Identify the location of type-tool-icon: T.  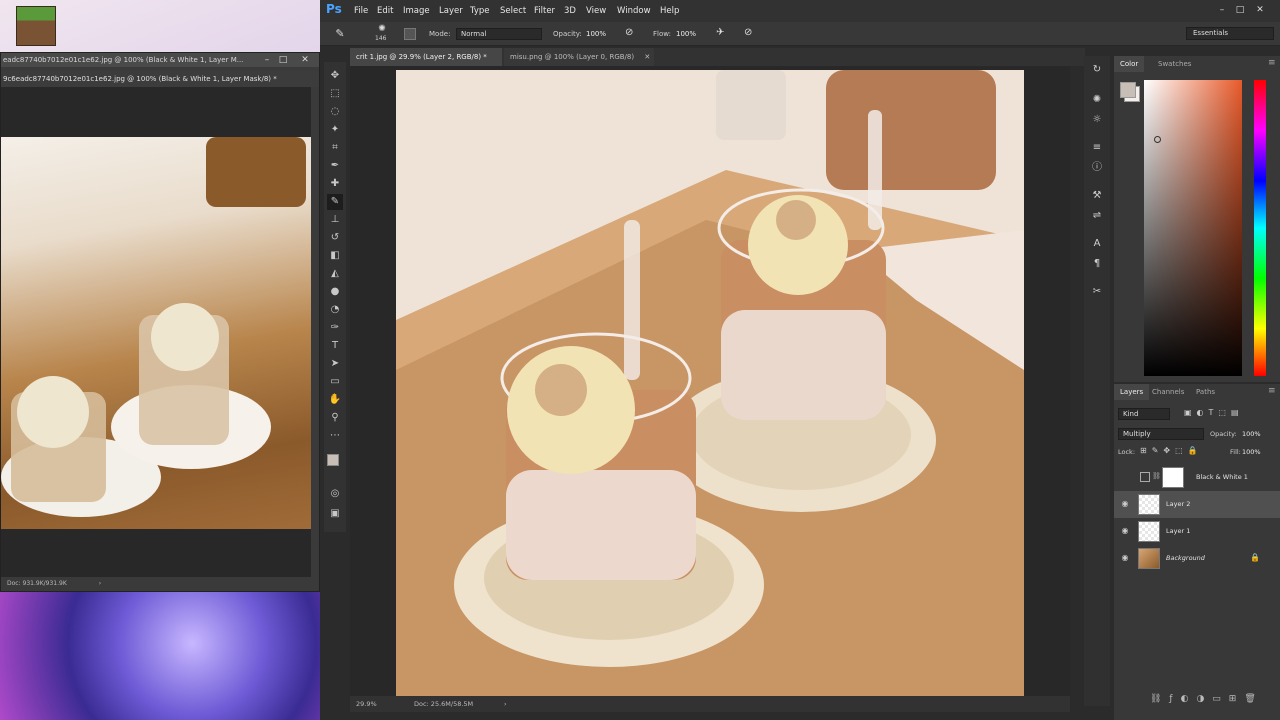
(335, 346).